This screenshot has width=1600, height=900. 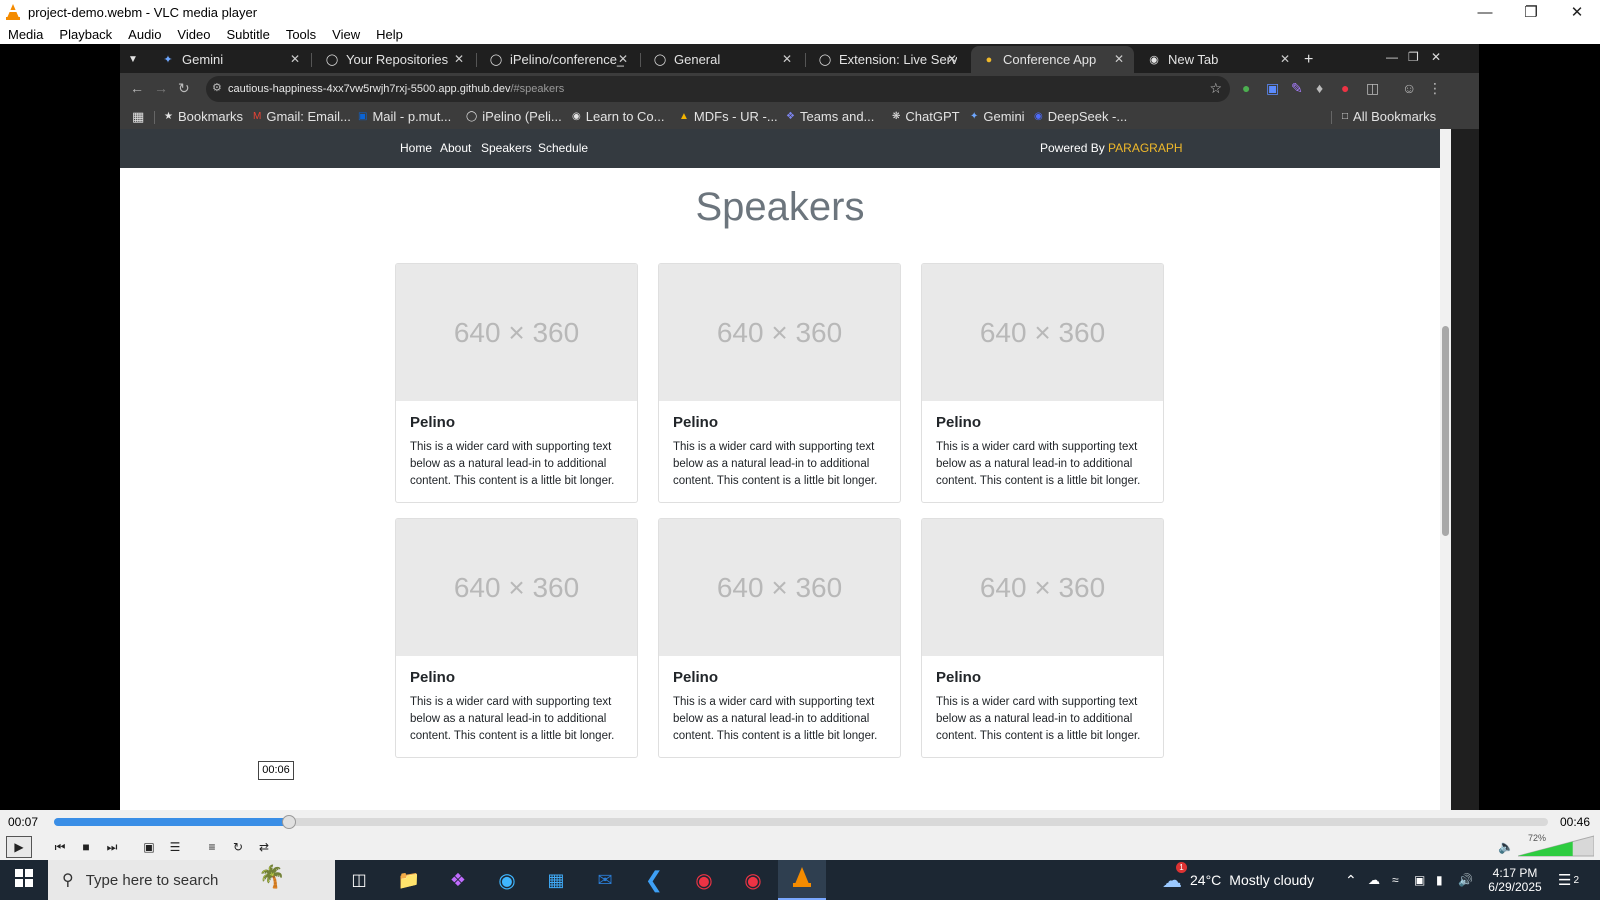 What do you see at coordinates (184, 88) in the screenshot?
I see `reload-icon: ↻` at bounding box center [184, 88].